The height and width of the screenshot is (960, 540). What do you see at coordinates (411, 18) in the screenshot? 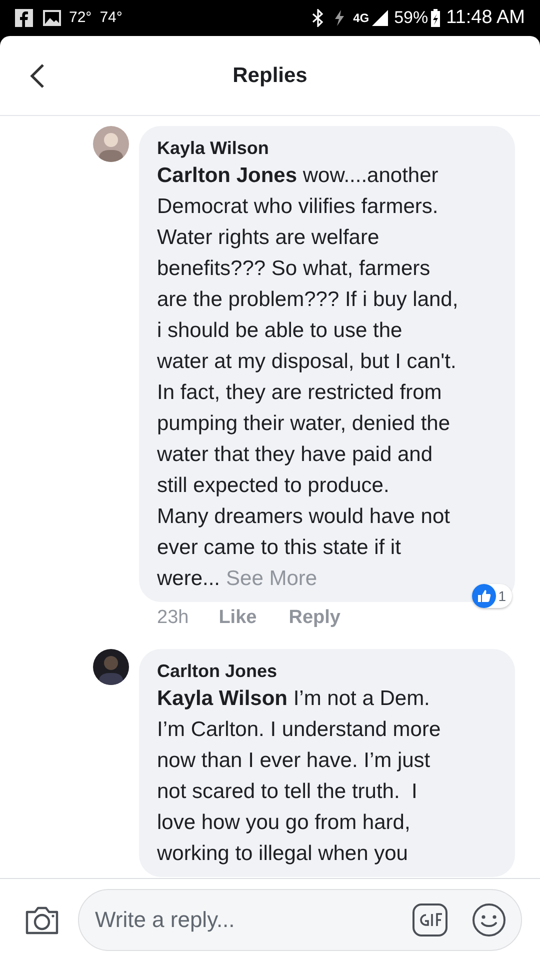
I see `battery-percent: 59%` at bounding box center [411, 18].